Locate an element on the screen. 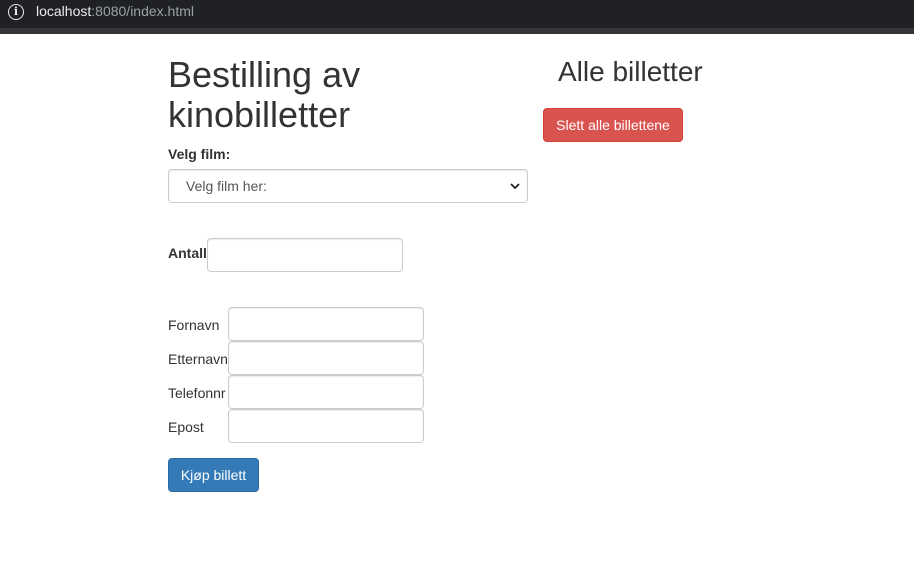 Image resolution: width=914 pixels, height=577 pixels. epost-input is located at coordinates (326, 426).